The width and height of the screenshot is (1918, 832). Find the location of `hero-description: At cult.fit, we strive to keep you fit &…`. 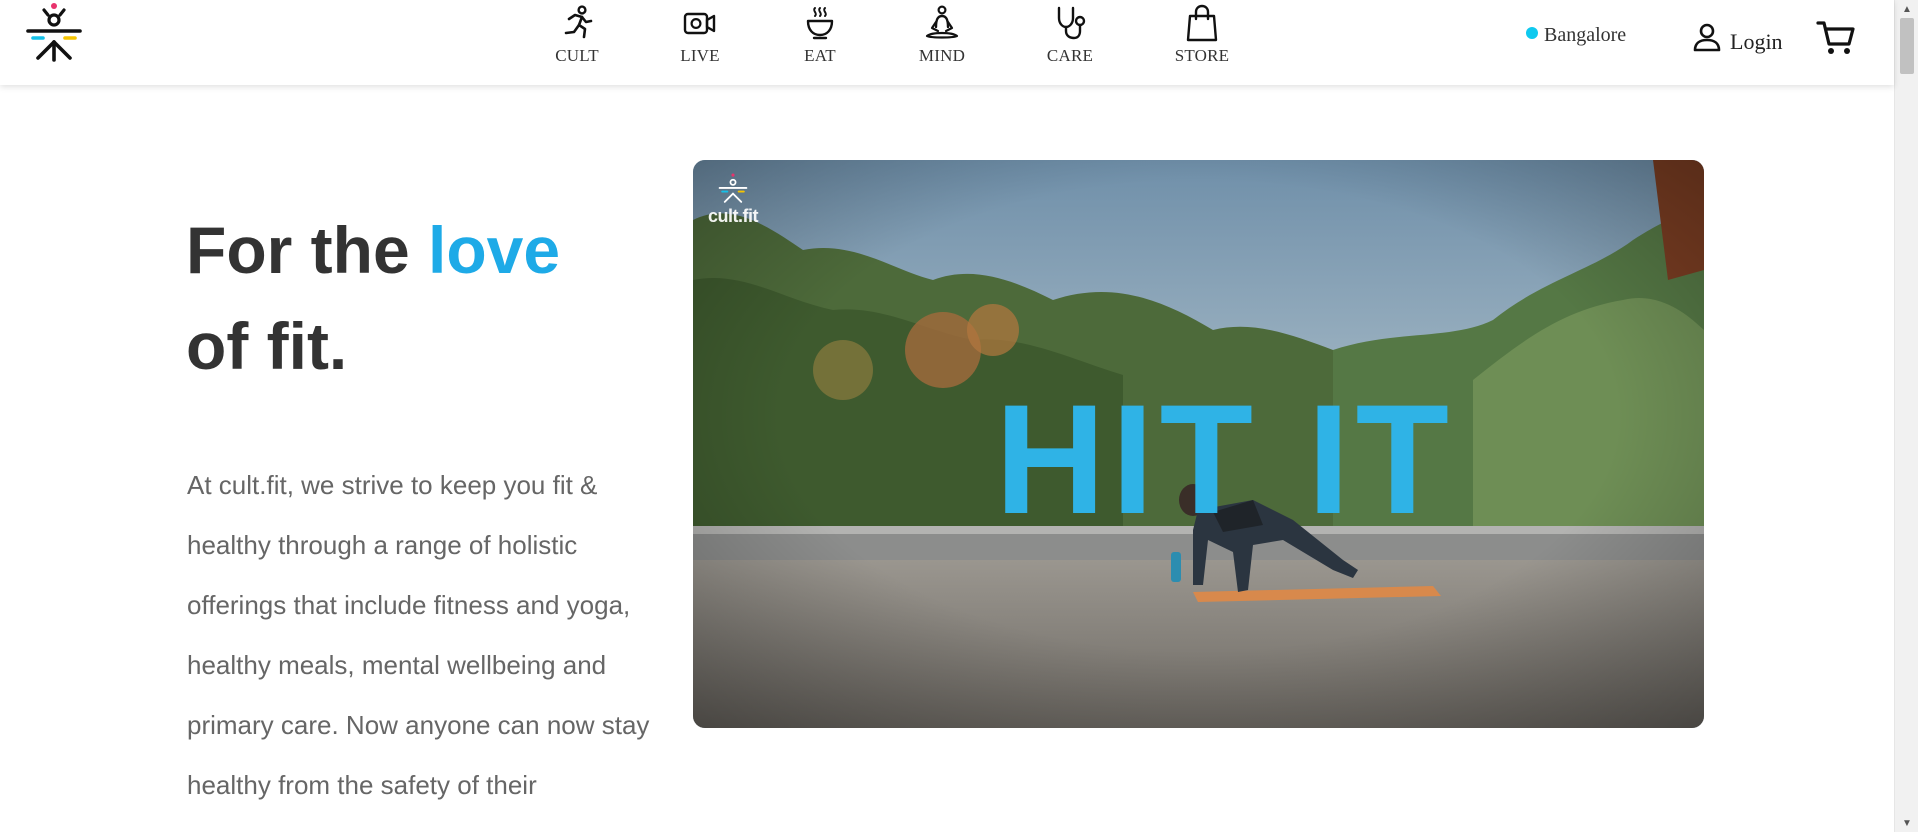

hero-description: At cult.fit, we strive to keep you fit &… is located at coordinates (418, 635).